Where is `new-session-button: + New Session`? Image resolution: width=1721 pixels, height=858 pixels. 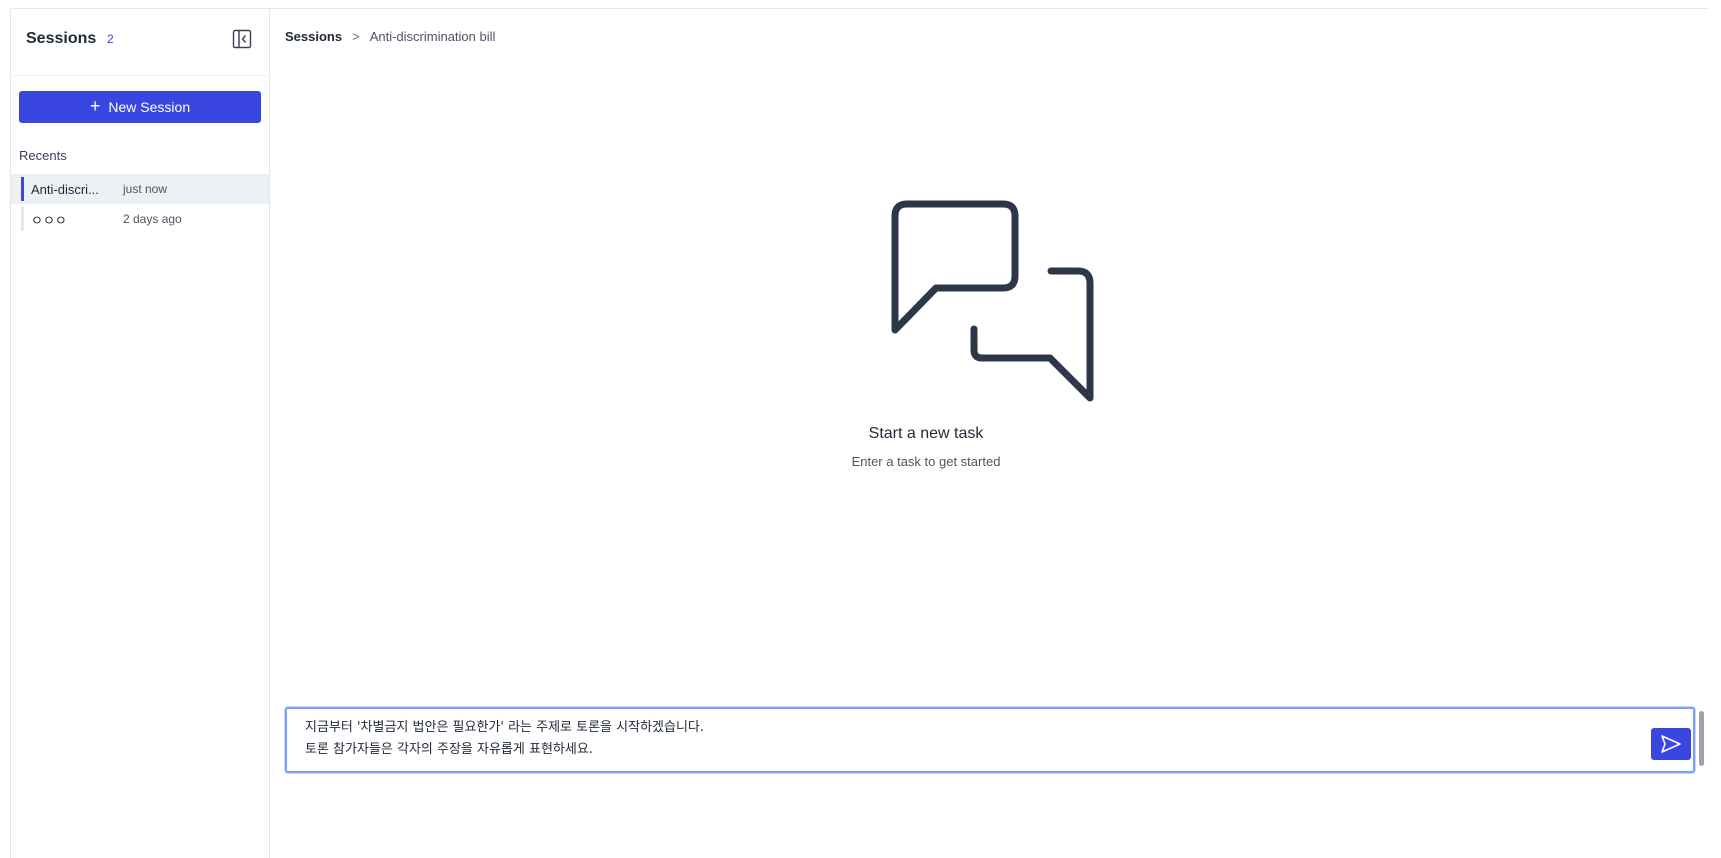
new-session-button: + New Session is located at coordinates (140, 107).